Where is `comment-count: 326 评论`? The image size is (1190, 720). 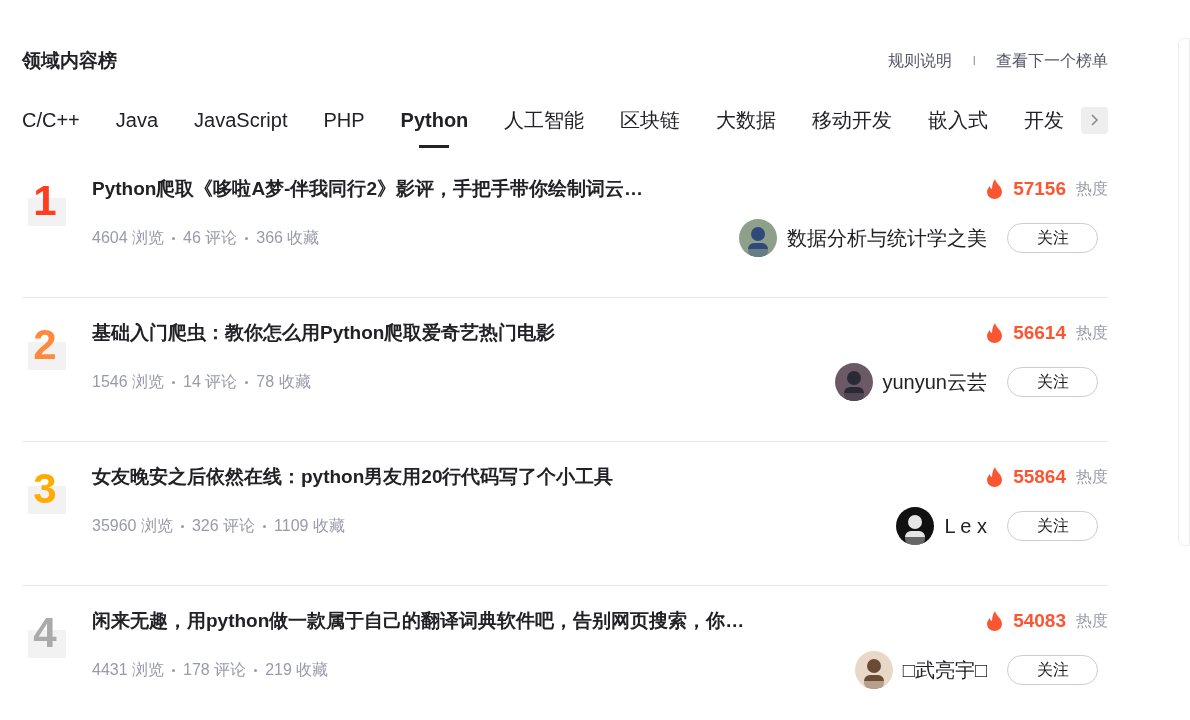 comment-count: 326 评论 is located at coordinates (223, 526).